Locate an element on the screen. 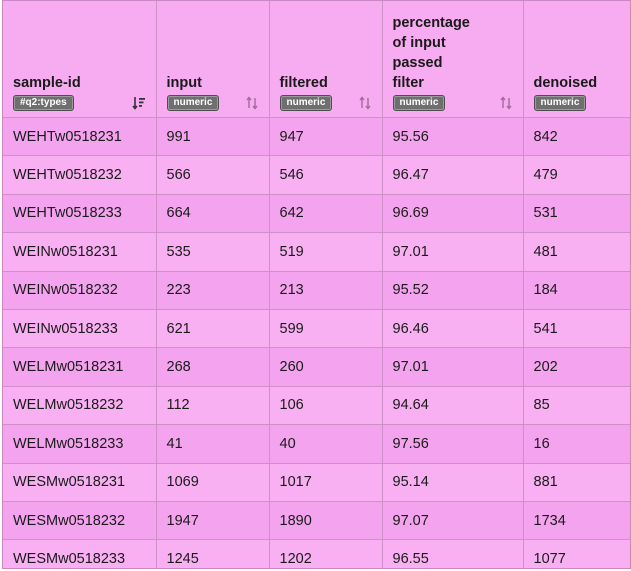 This screenshot has height=571, width=631. column-header-sample-id: sample-id #q2:types is located at coordinates (80, 59).